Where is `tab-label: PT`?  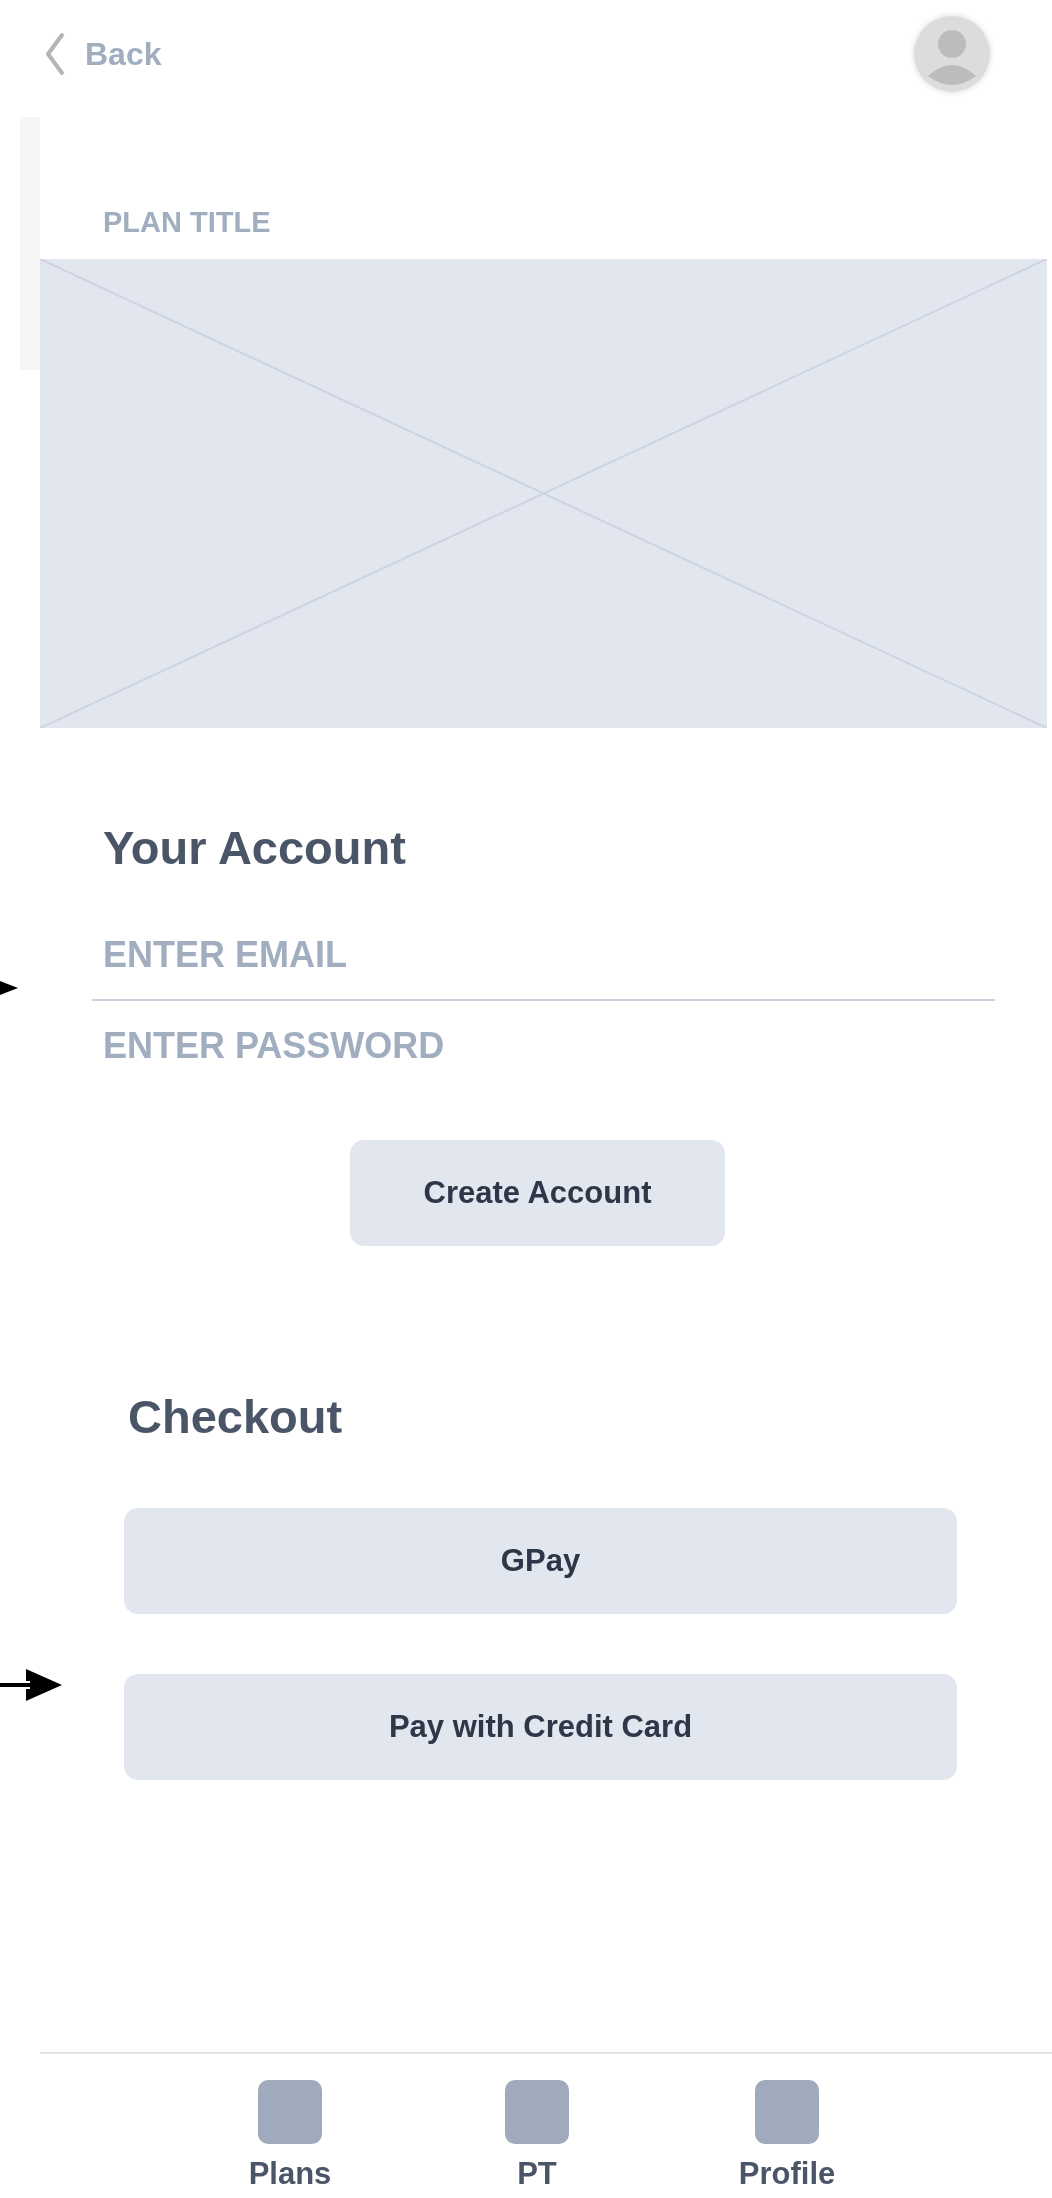 tab-label: PT is located at coordinates (537, 2174).